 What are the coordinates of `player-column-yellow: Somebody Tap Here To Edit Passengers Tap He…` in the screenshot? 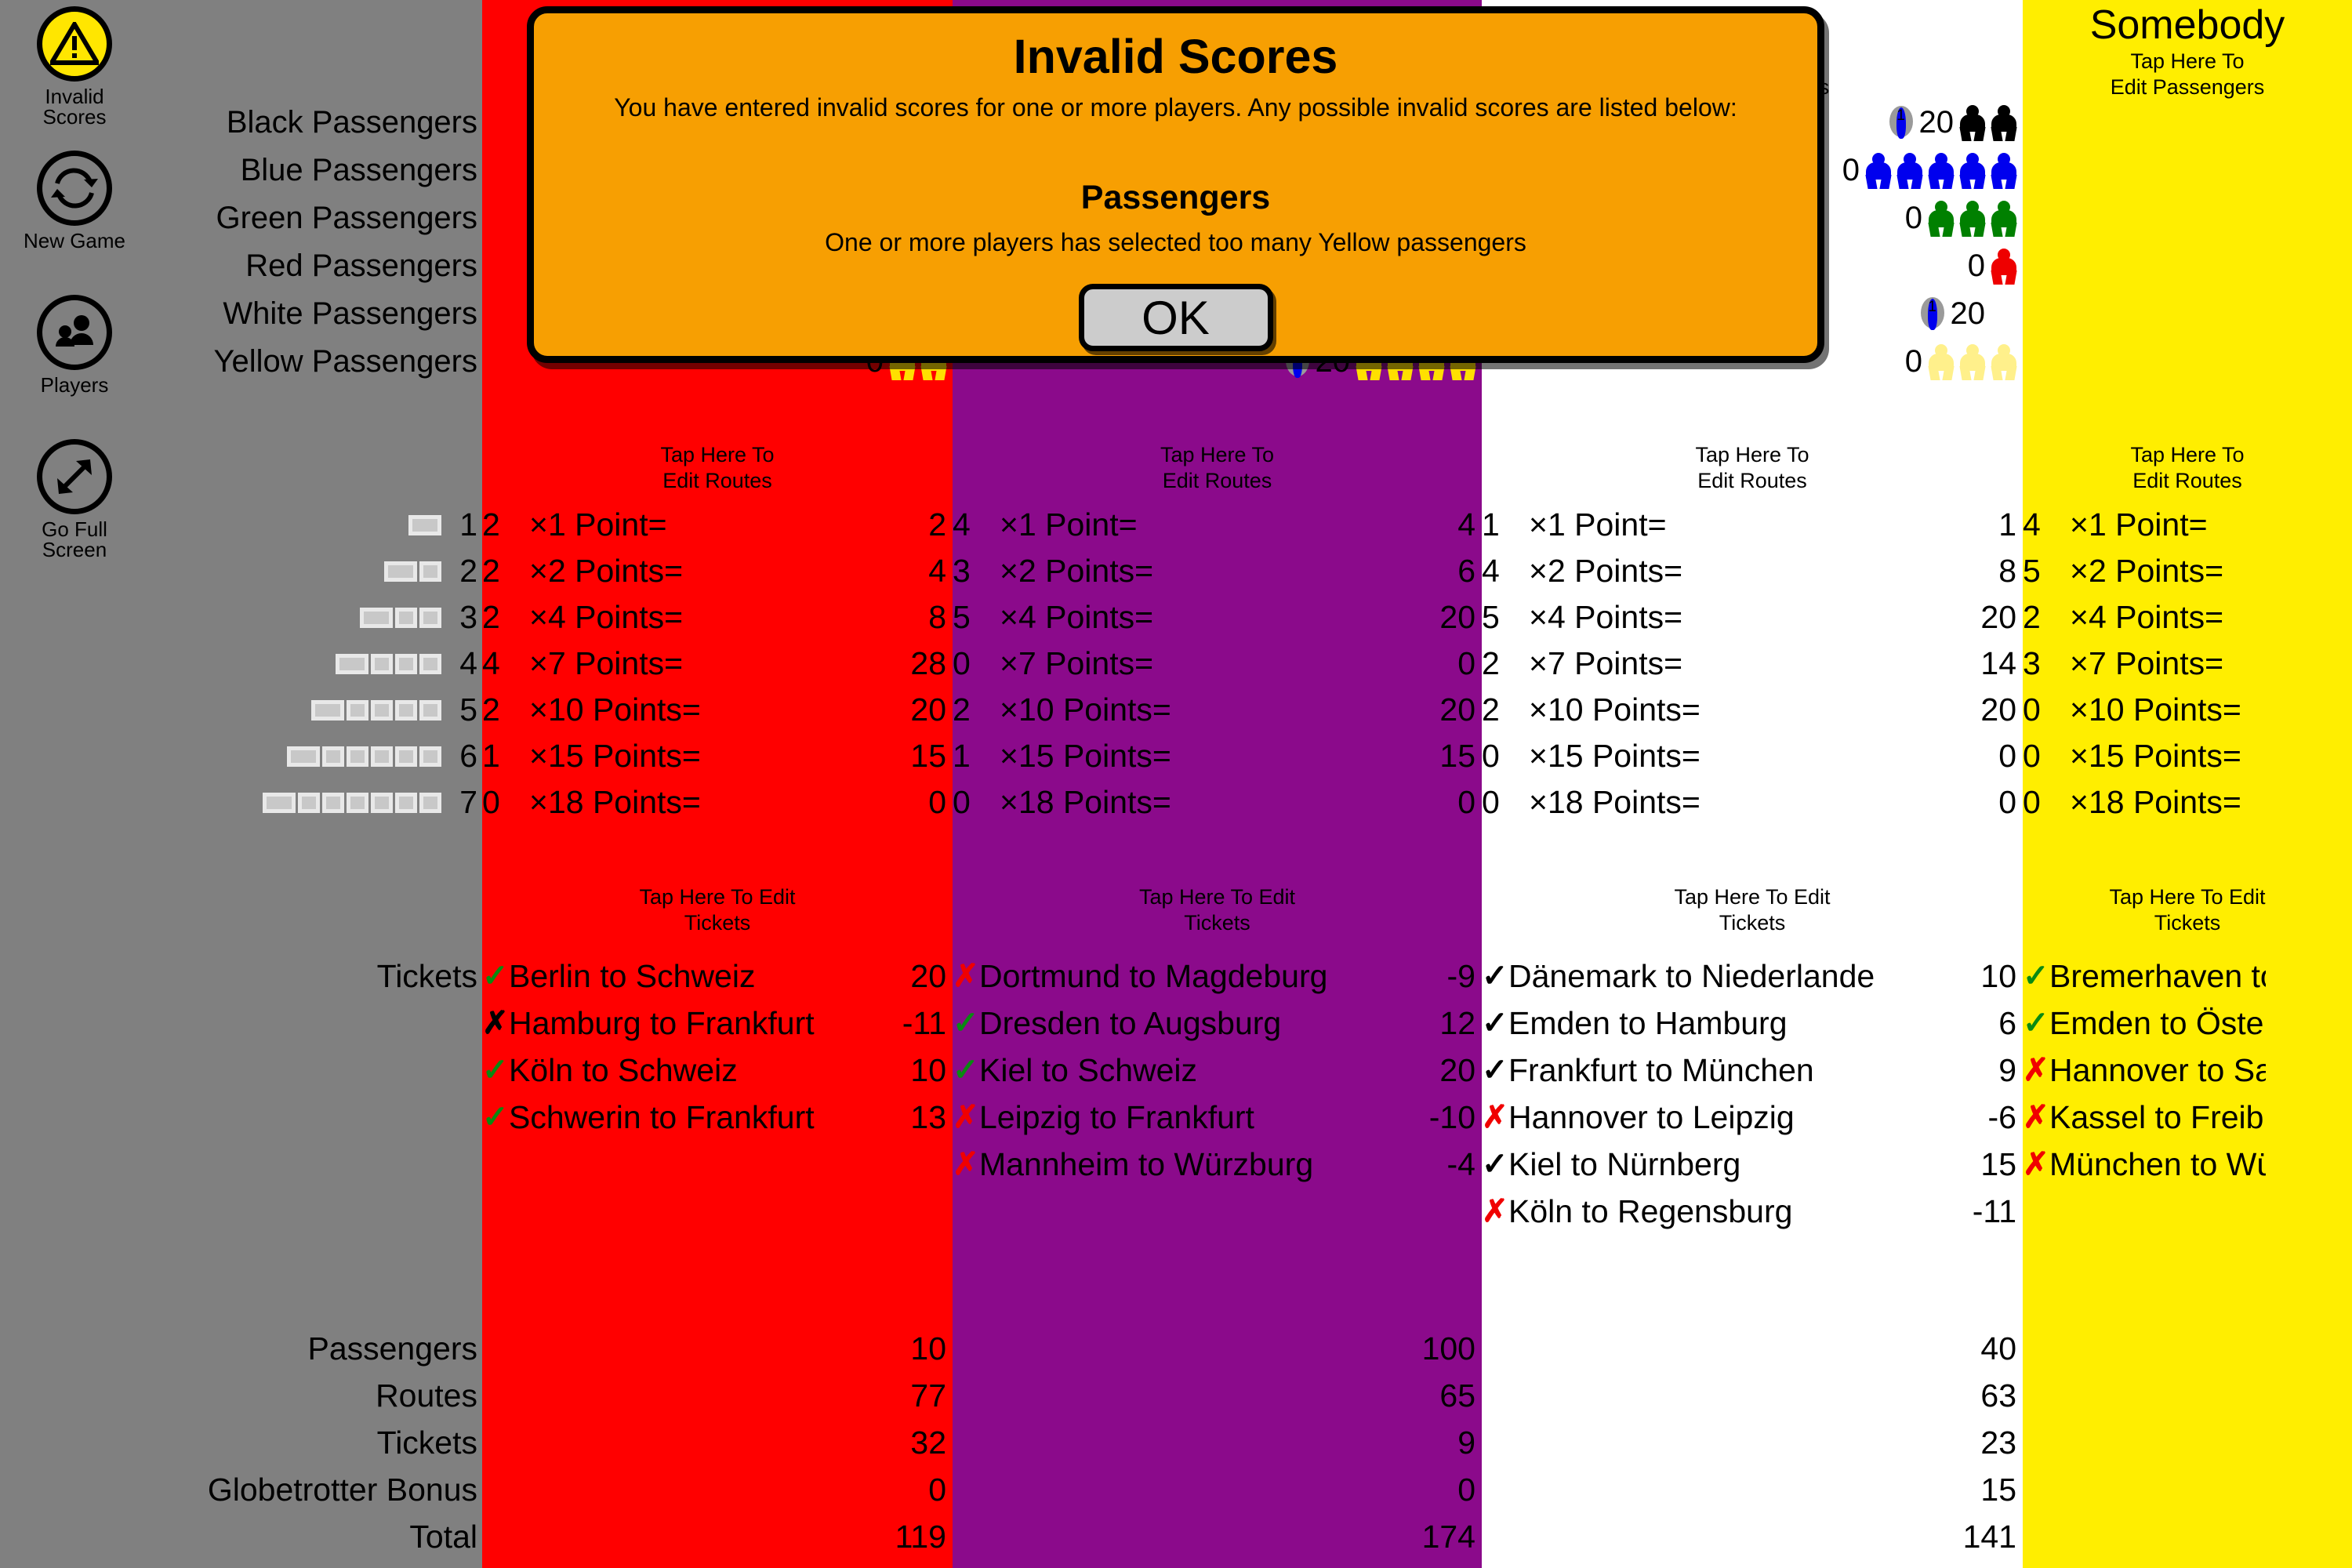 It's located at (2187, 784).